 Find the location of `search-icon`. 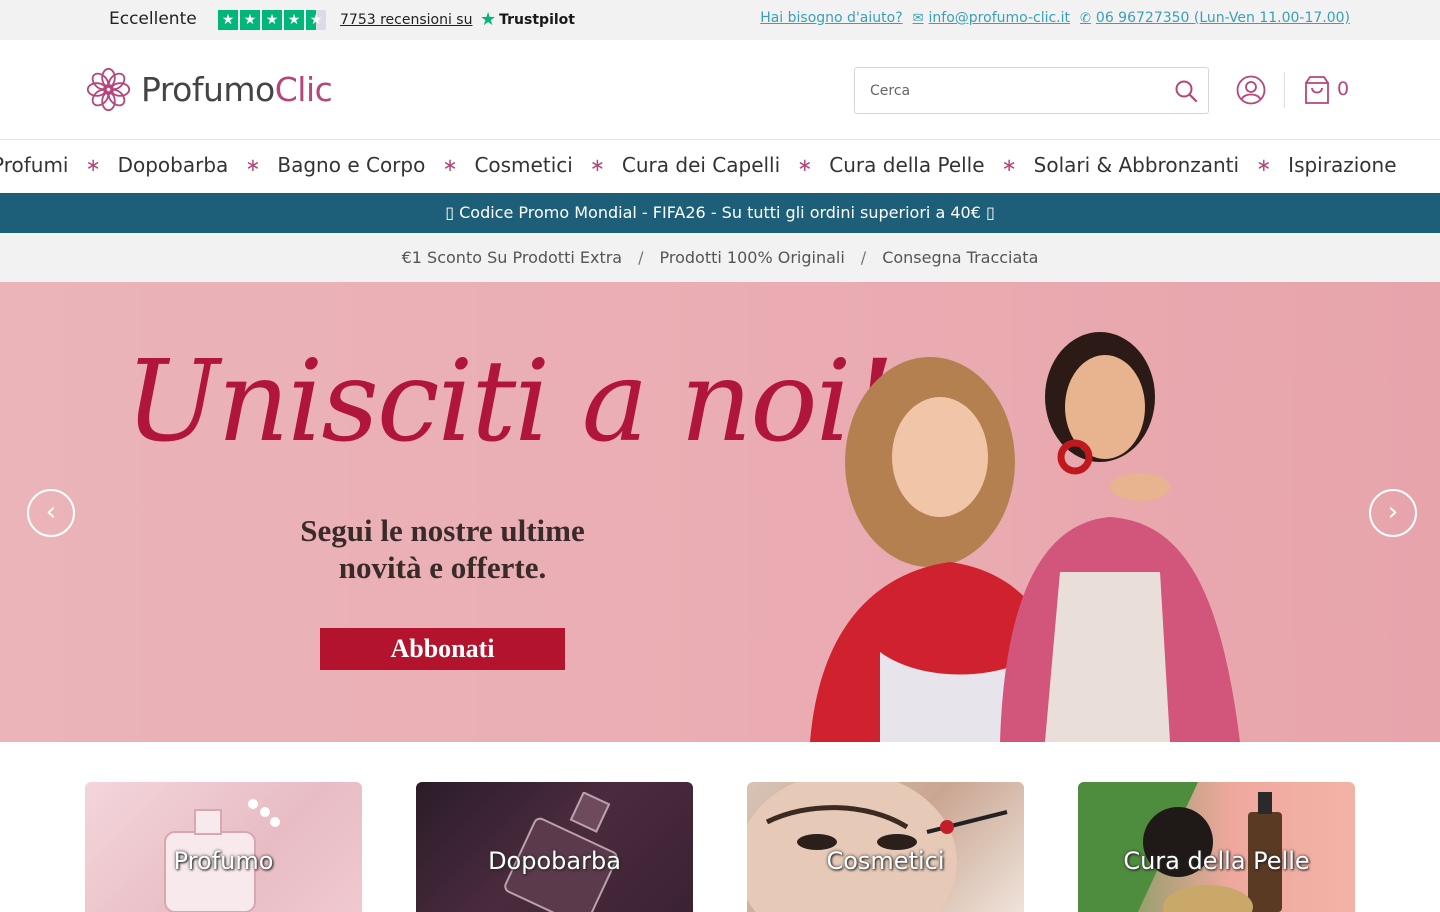

search-icon is located at coordinates (1186, 91).